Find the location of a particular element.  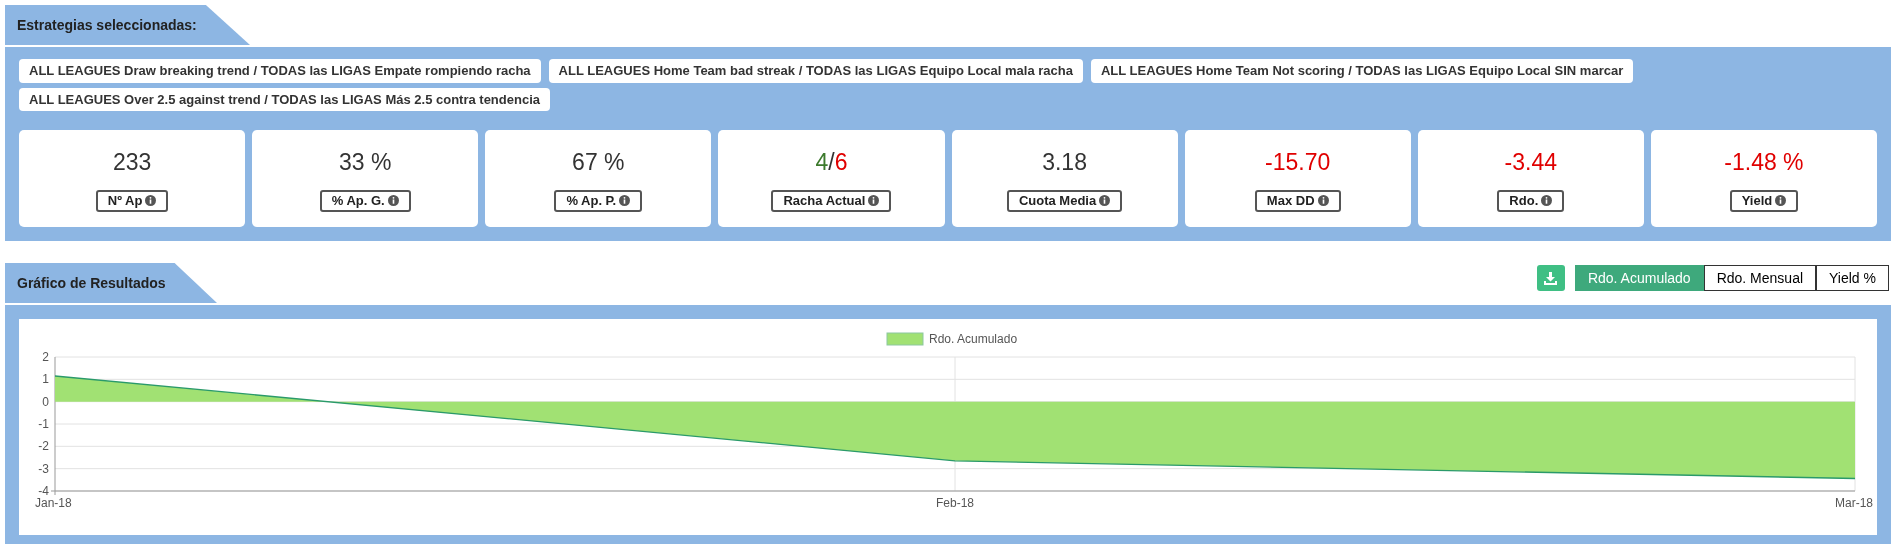

stat-value: 6 is located at coordinates (841, 163).